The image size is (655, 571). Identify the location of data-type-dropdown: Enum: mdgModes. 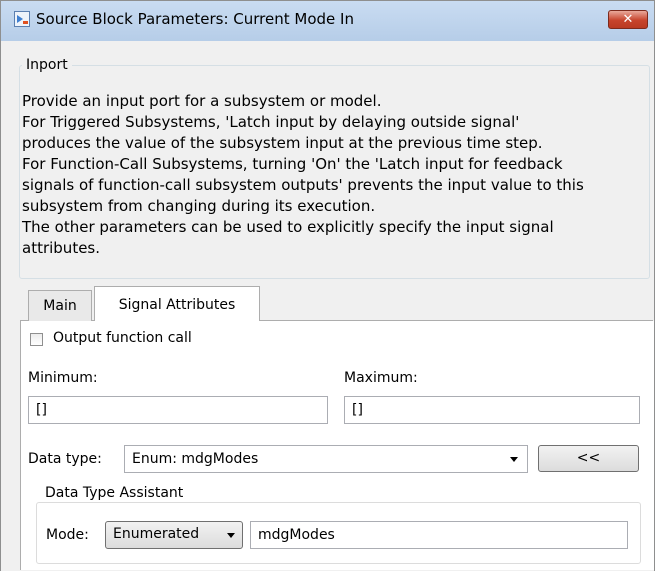
(326, 459).